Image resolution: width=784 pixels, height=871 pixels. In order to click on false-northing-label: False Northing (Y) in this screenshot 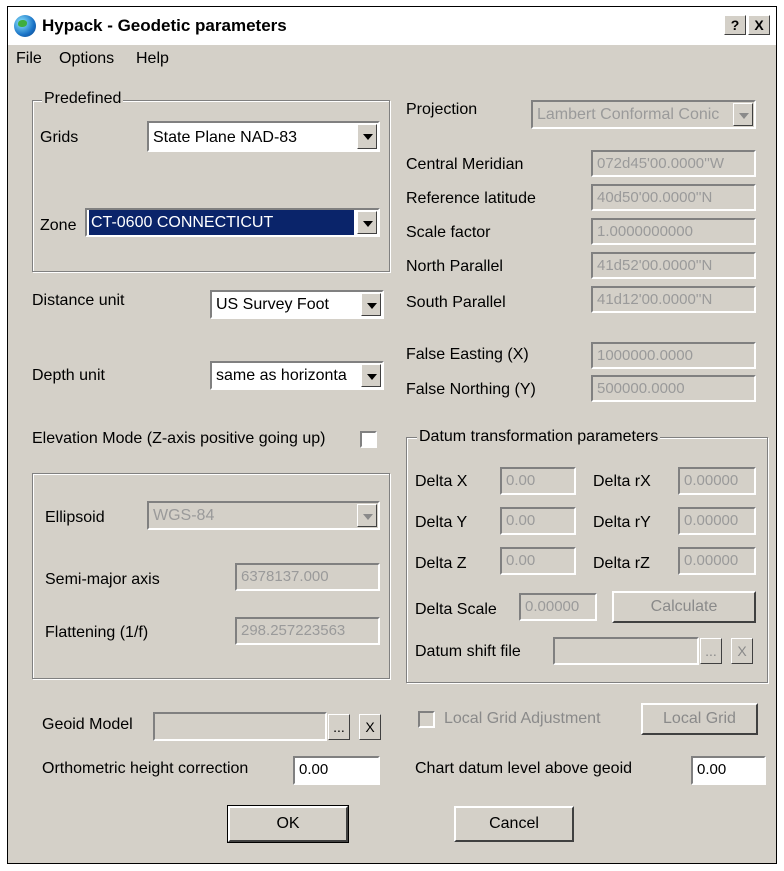, I will do `click(471, 389)`.